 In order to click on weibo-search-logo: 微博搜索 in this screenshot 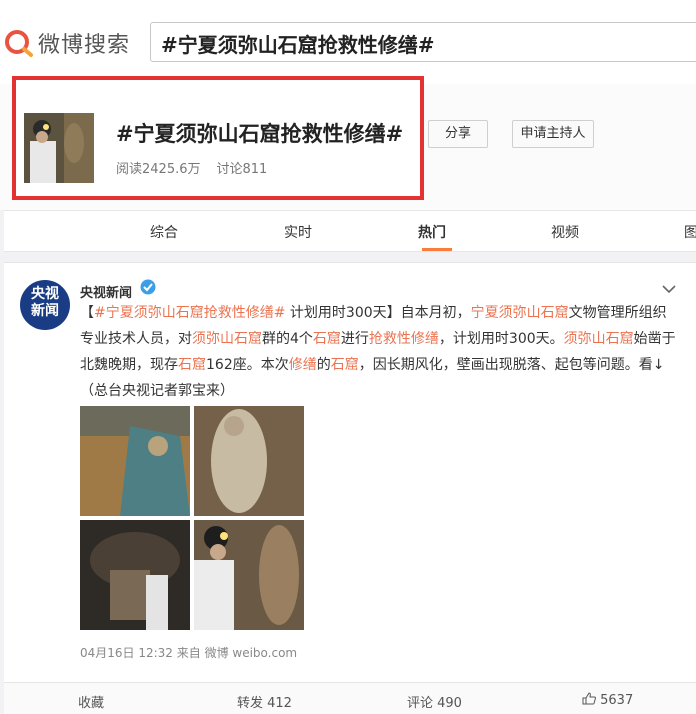, I will do `click(67, 43)`.